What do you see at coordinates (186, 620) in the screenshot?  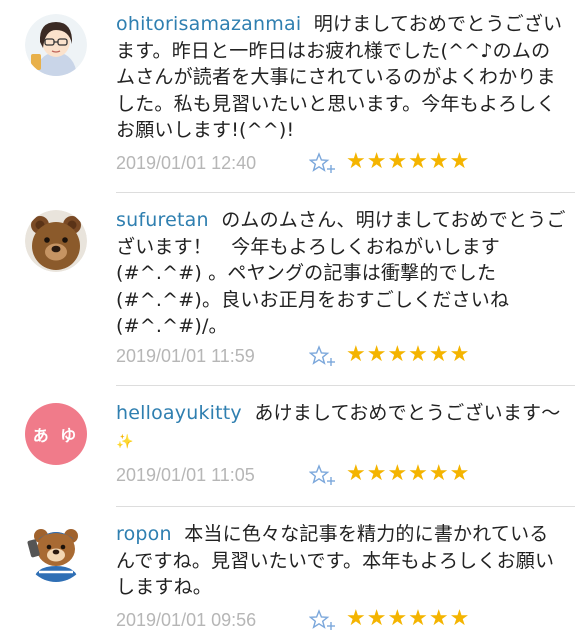 I see `timestamp: 2019/01/01 09:56` at bounding box center [186, 620].